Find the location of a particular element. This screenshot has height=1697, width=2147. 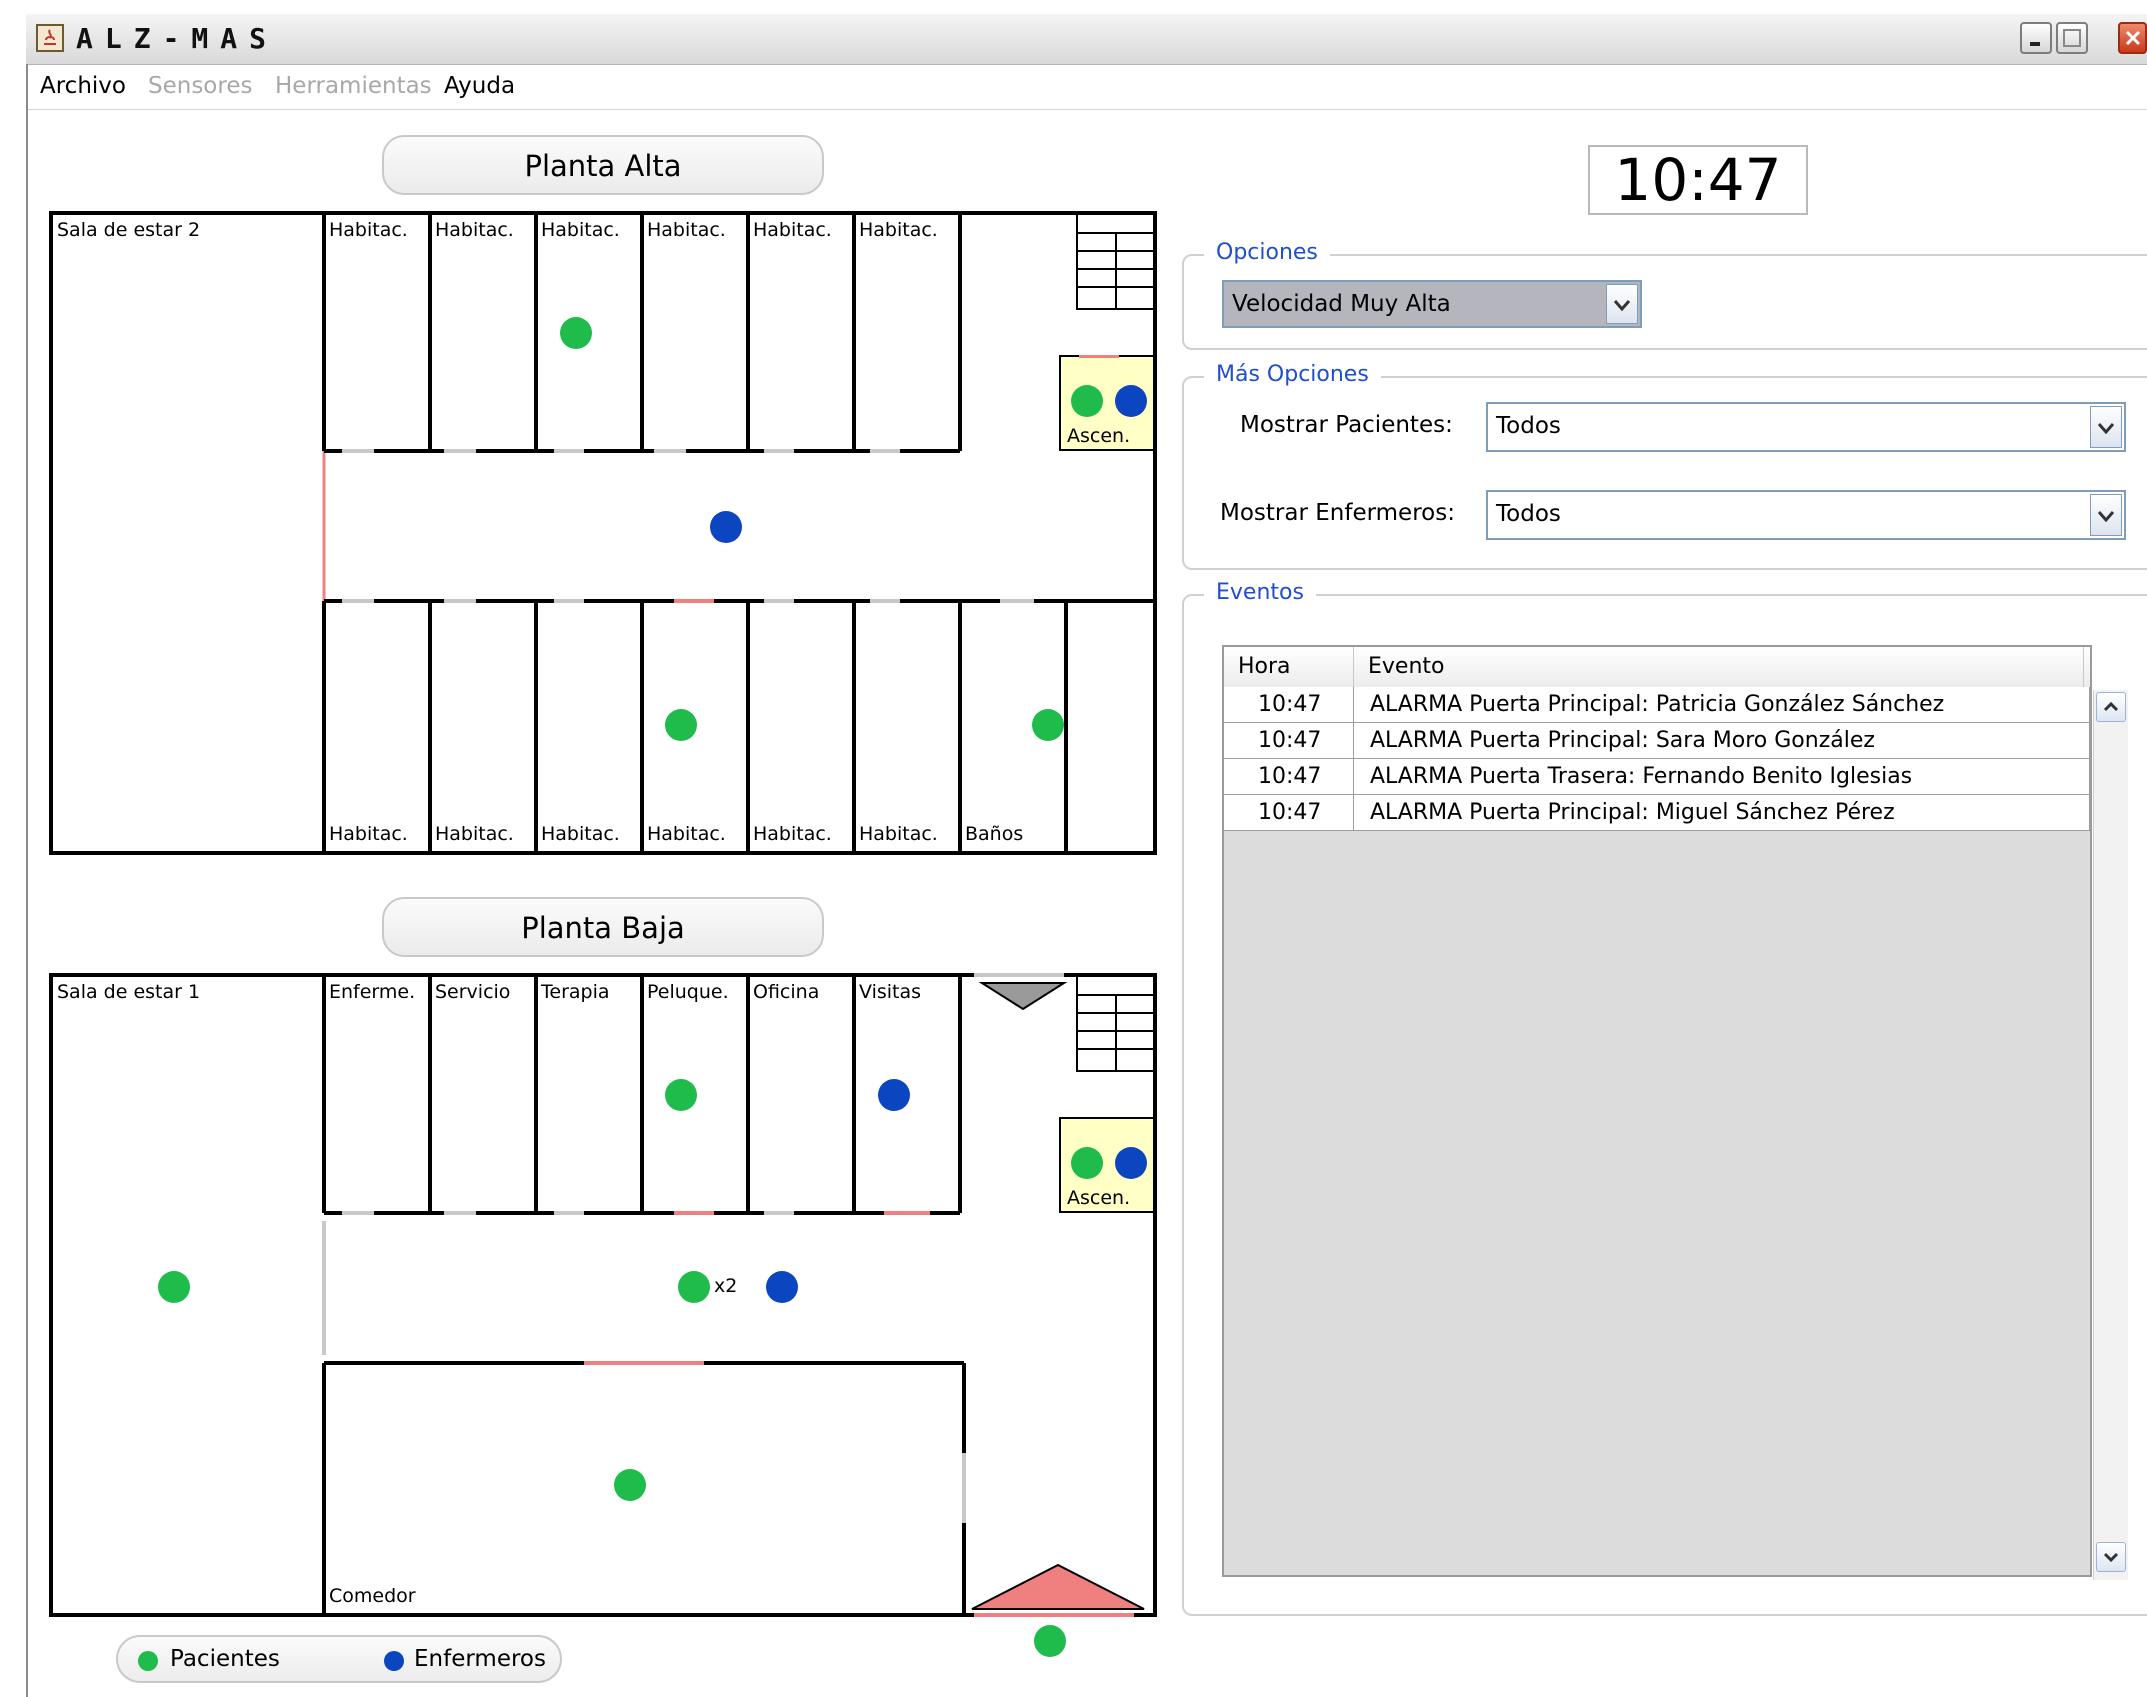

room-label-sala-estar-2: Sala de estar 2 is located at coordinates (129, 230).